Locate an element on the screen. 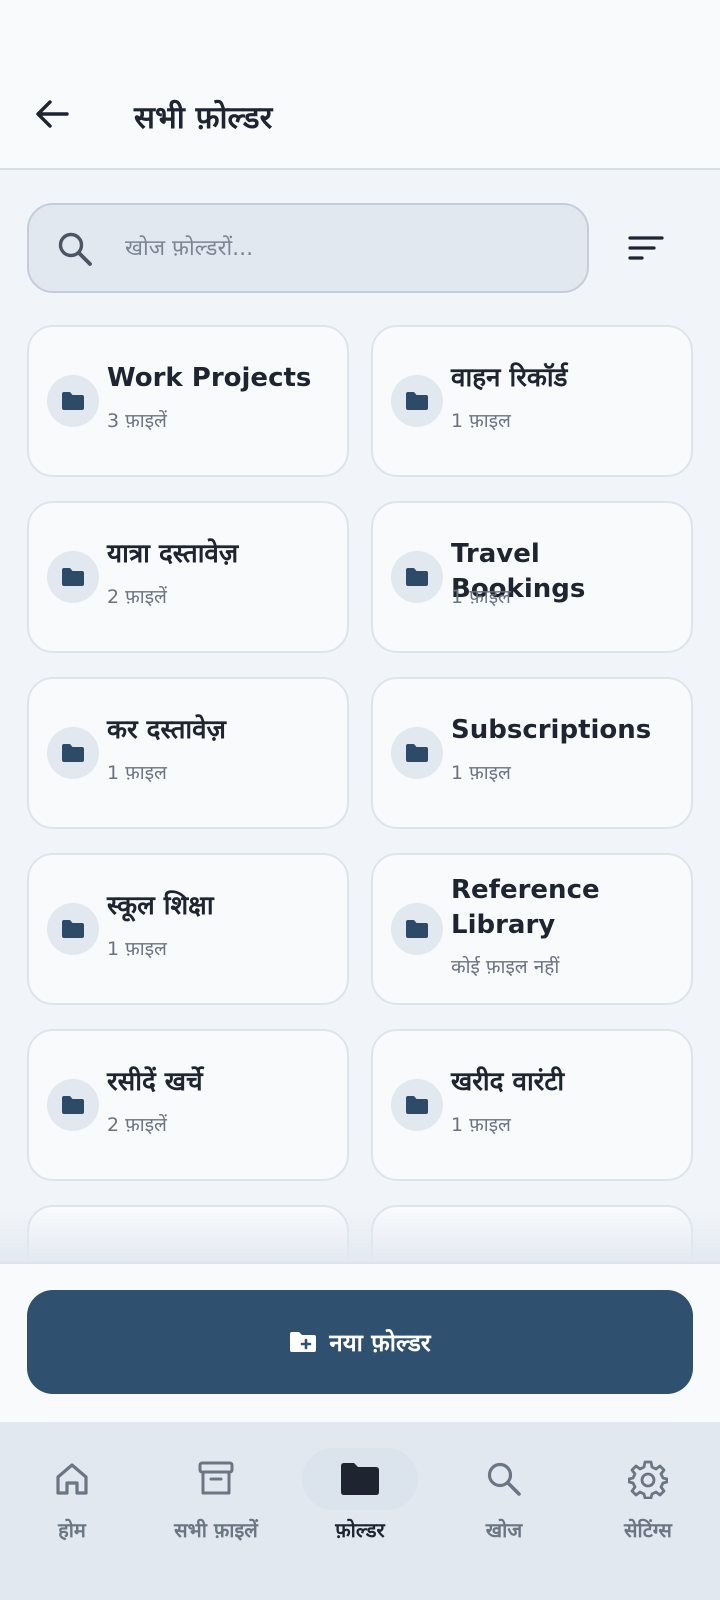 The image size is (720, 1600). folder-card: Reference Library कोई फ़ाइल नहीं is located at coordinates (532, 929).